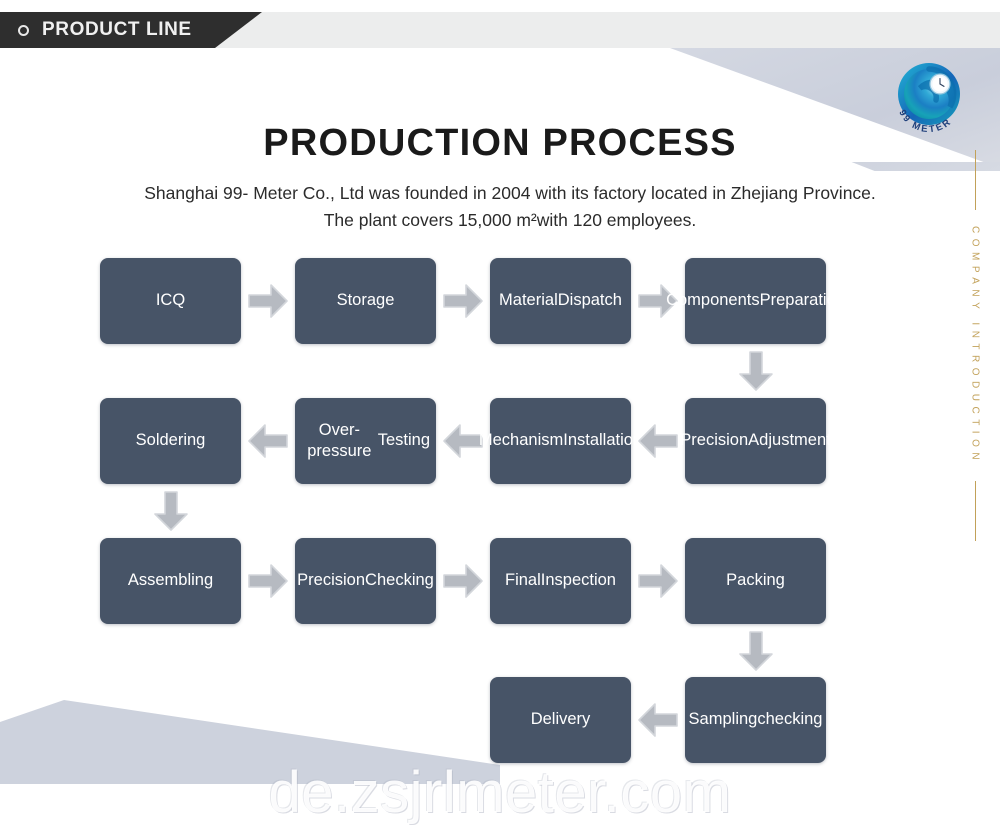 The width and height of the screenshot is (1000, 832). I want to click on decorative-polygon-bottom-left-light, so click(235, 752).